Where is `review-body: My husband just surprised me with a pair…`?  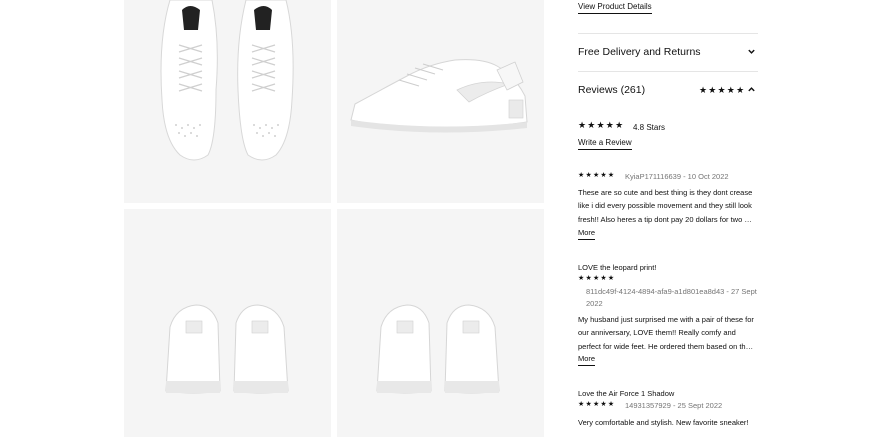
review-body: My husband just surprised me with a pair… is located at coordinates (666, 333).